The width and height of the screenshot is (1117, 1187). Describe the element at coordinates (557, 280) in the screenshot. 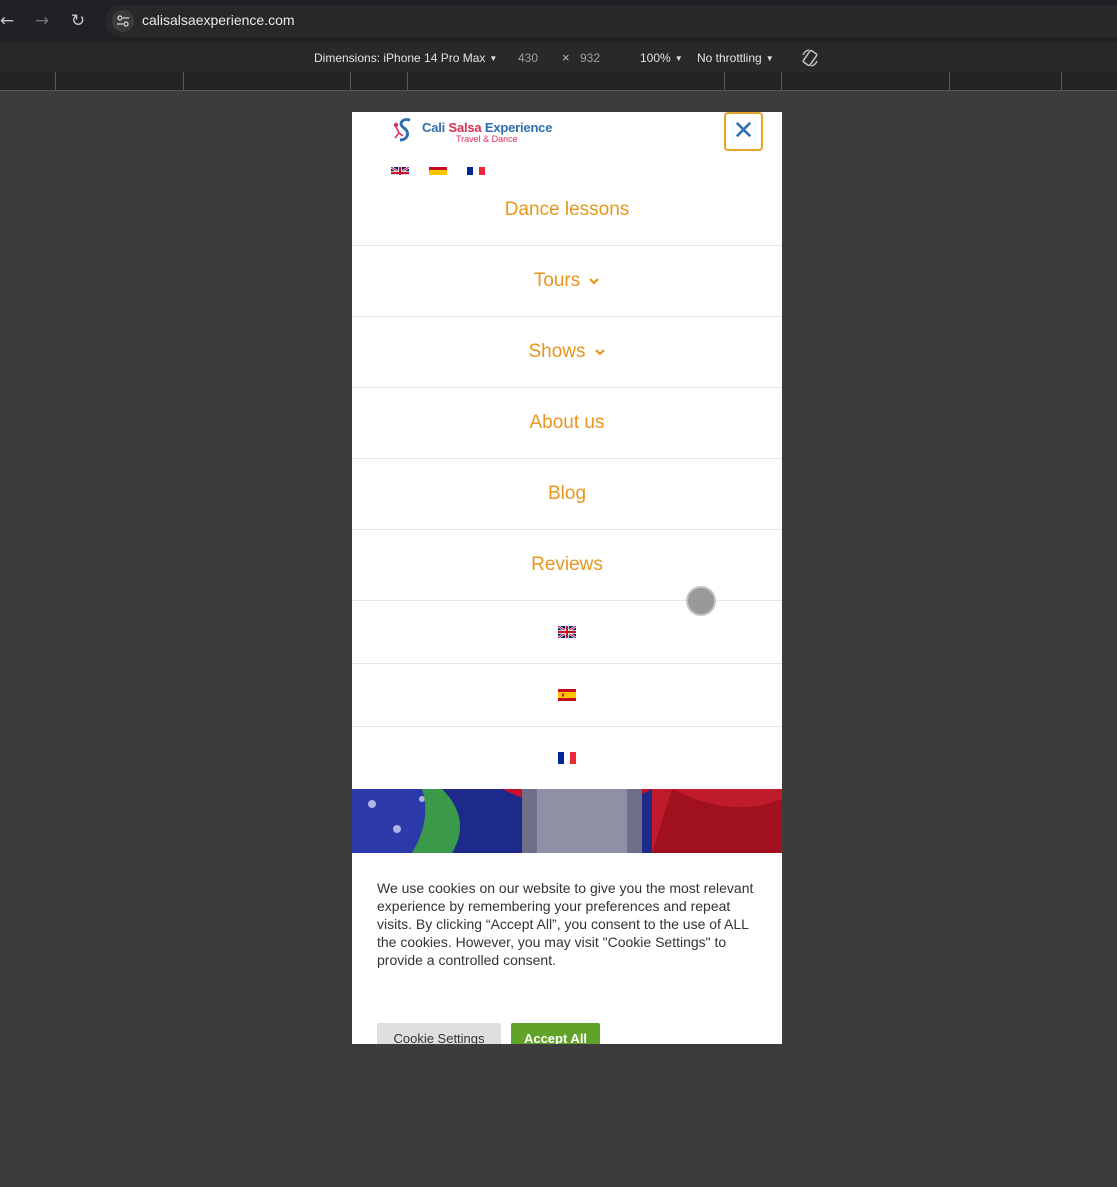

I see `menu-item-label: Tours` at that location.